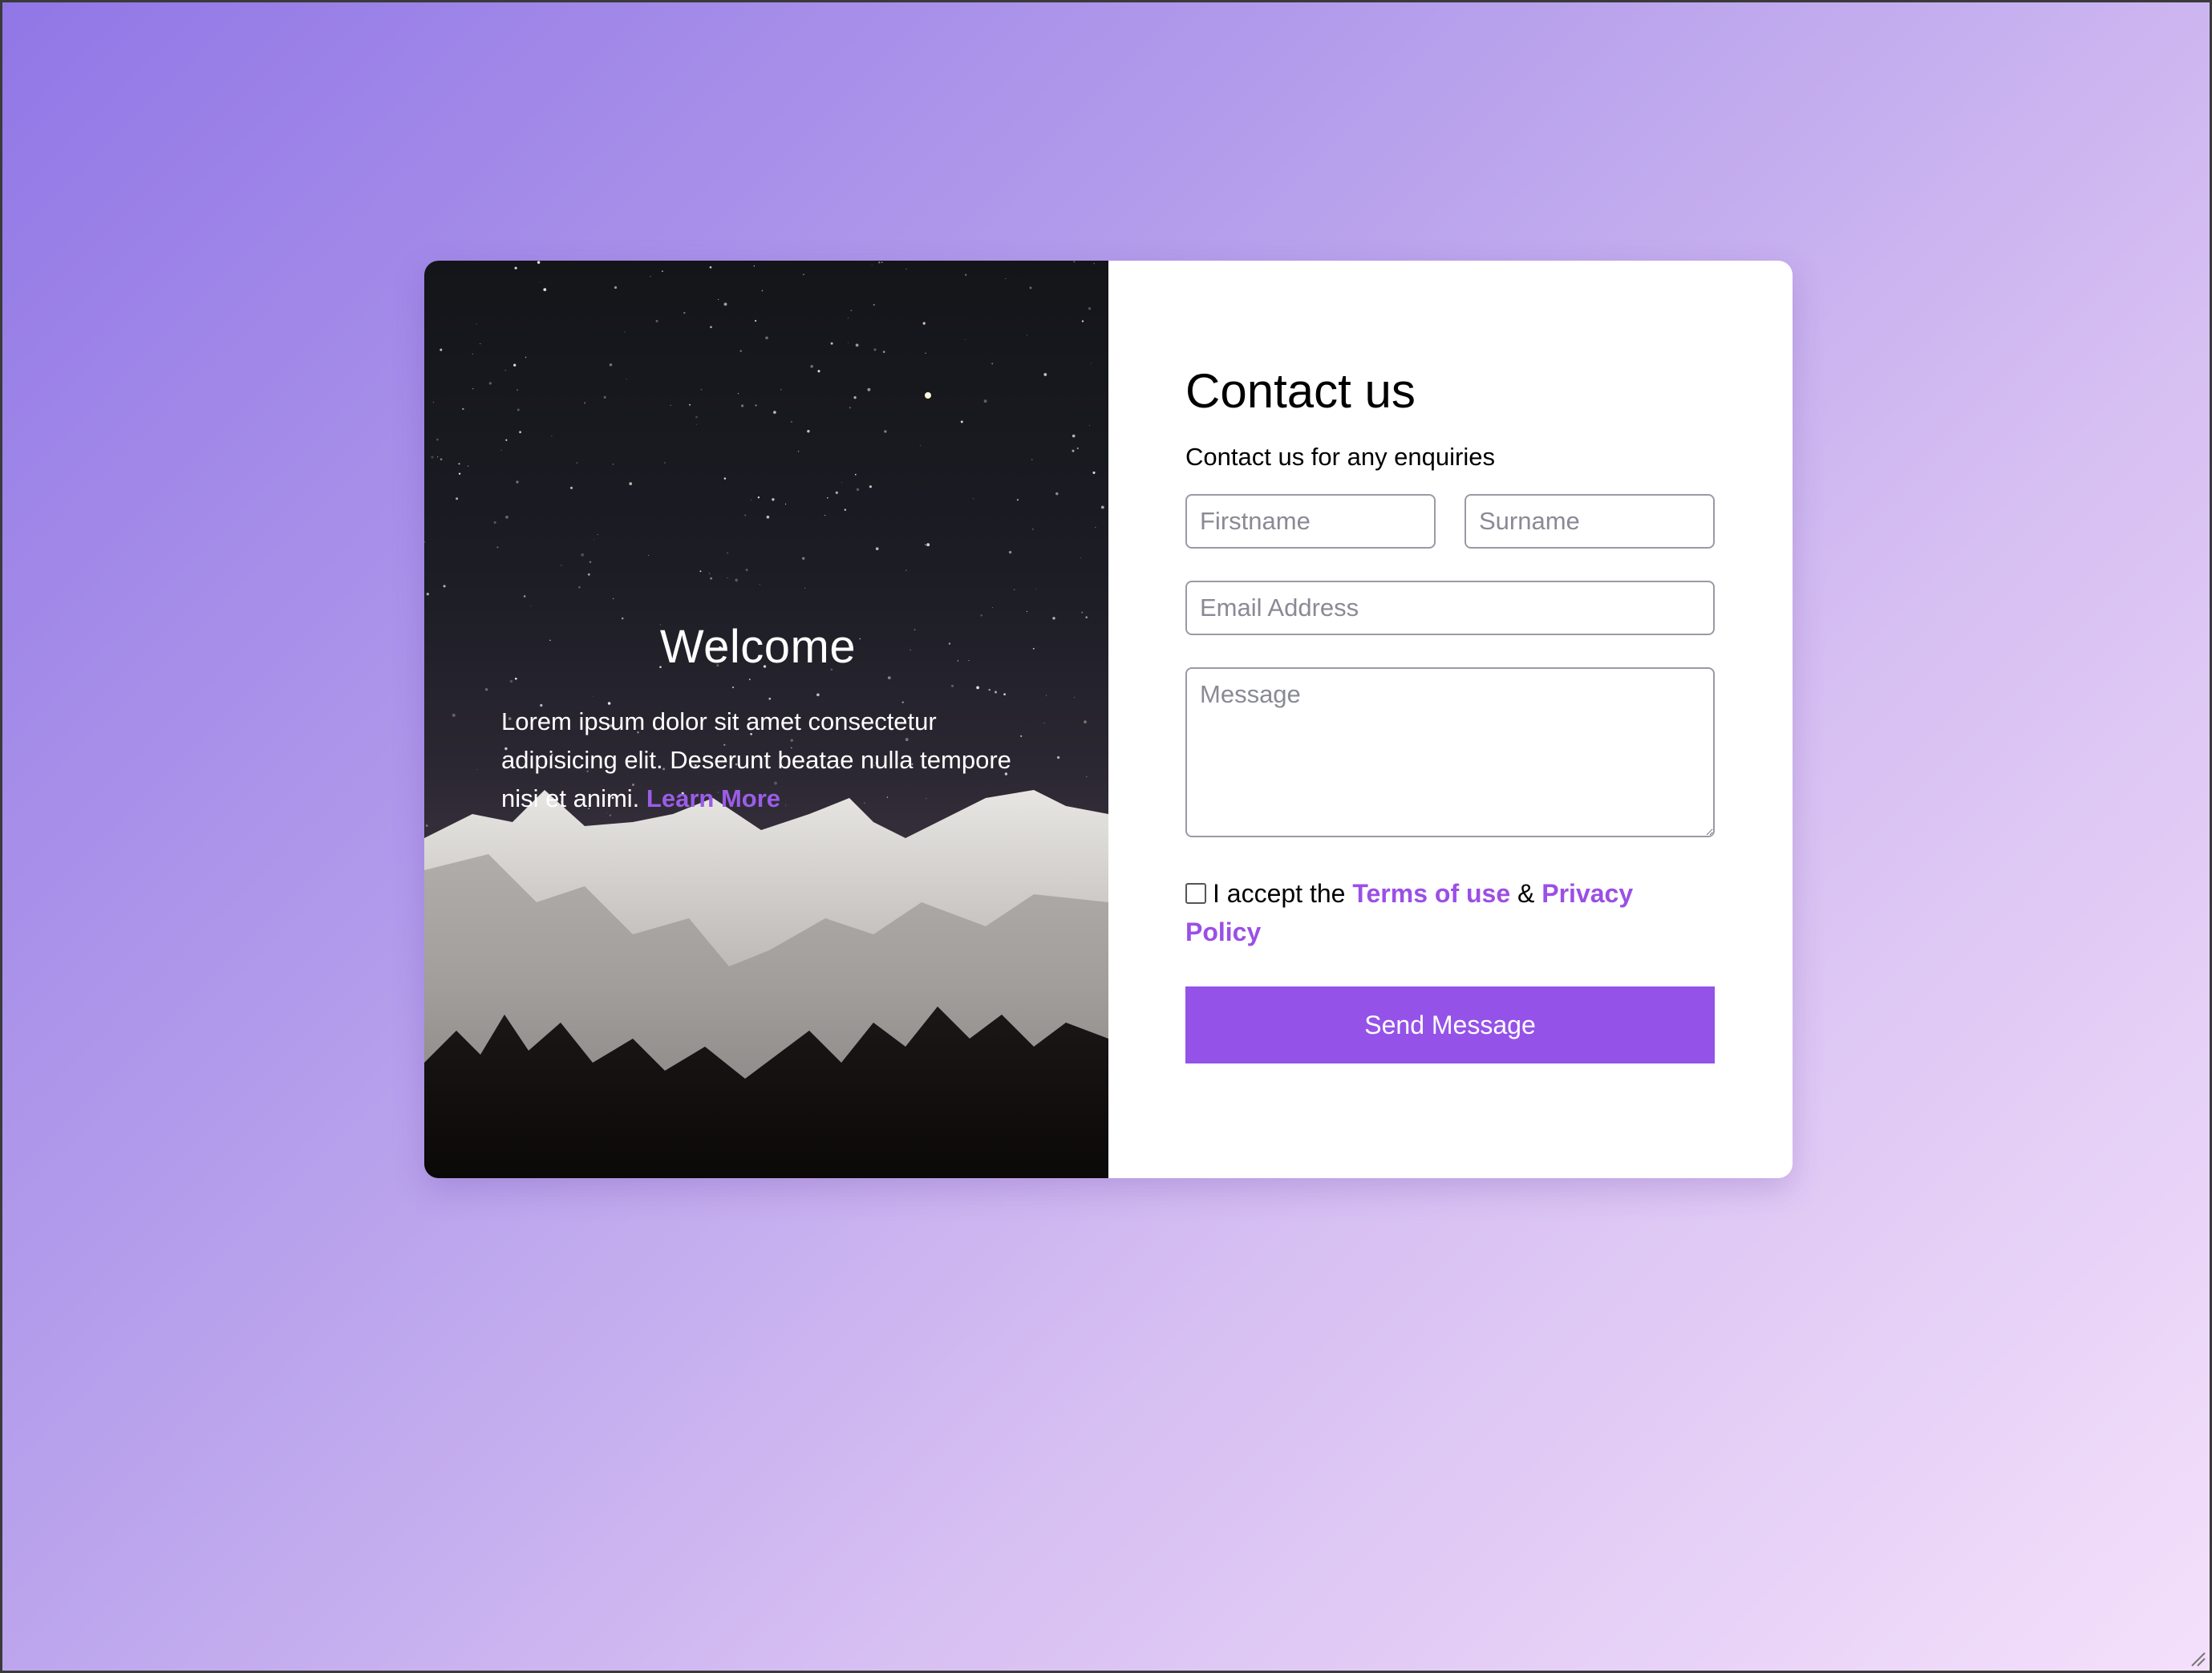 The image size is (2212, 1673). Describe the element at coordinates (1450, 521) in the screenshot. I see `name-row` at that location.